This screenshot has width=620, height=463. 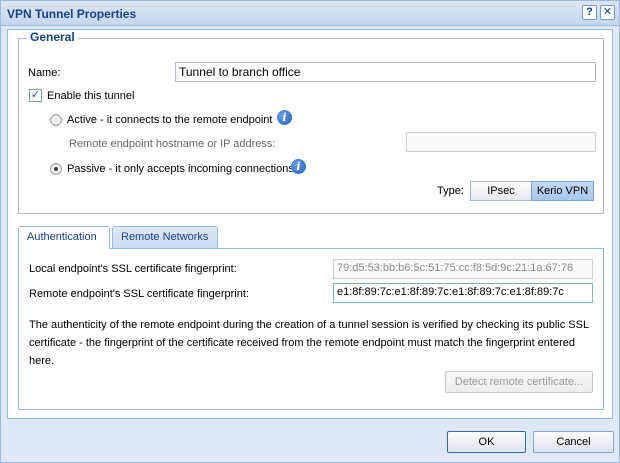 What do you see at coordinates (589, 12) in the screenshot?
I see `help-icon: ?` at bounding box center [589, 12].